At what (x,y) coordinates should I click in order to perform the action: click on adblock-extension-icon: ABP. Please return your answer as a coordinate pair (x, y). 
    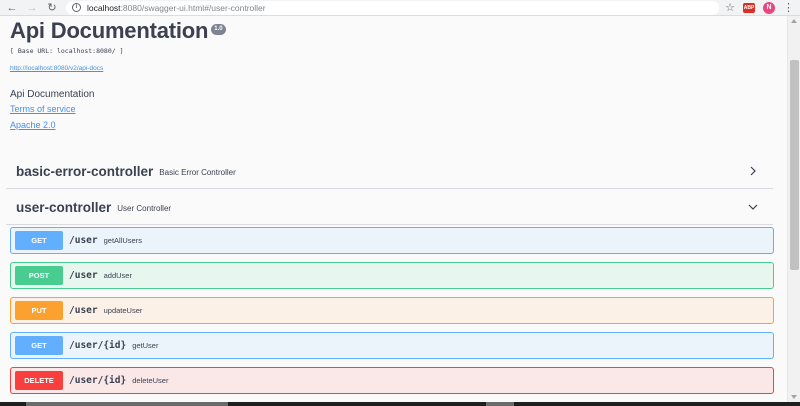
    Looking at the image, I should click on (749, 7).